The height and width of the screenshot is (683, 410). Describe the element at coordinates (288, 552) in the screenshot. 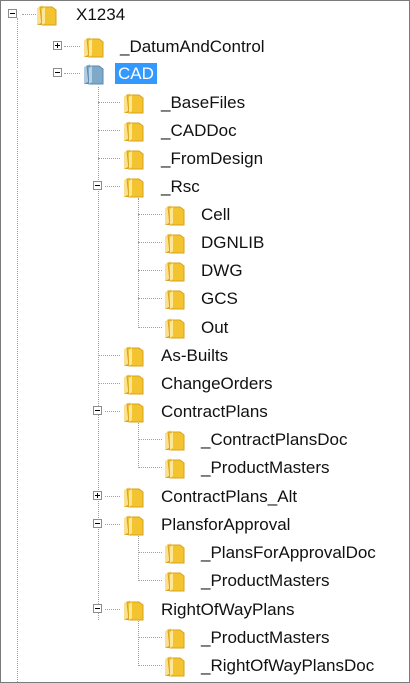

I see `tree-node-label: _PlansForApprovalDoc` at that location.